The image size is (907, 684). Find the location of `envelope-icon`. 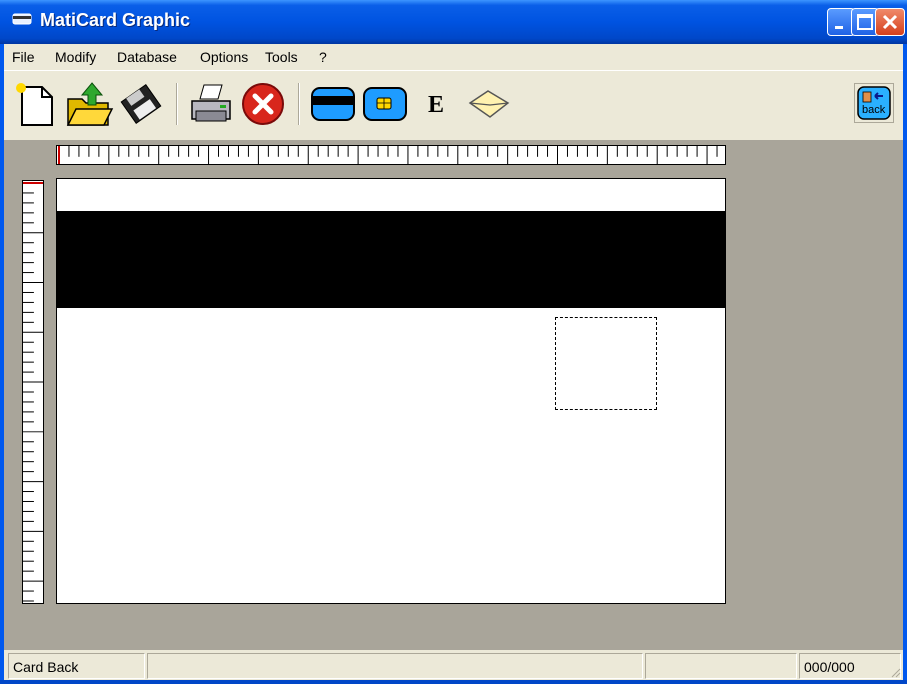

envelope-icon is located at coordinates (489, 104).